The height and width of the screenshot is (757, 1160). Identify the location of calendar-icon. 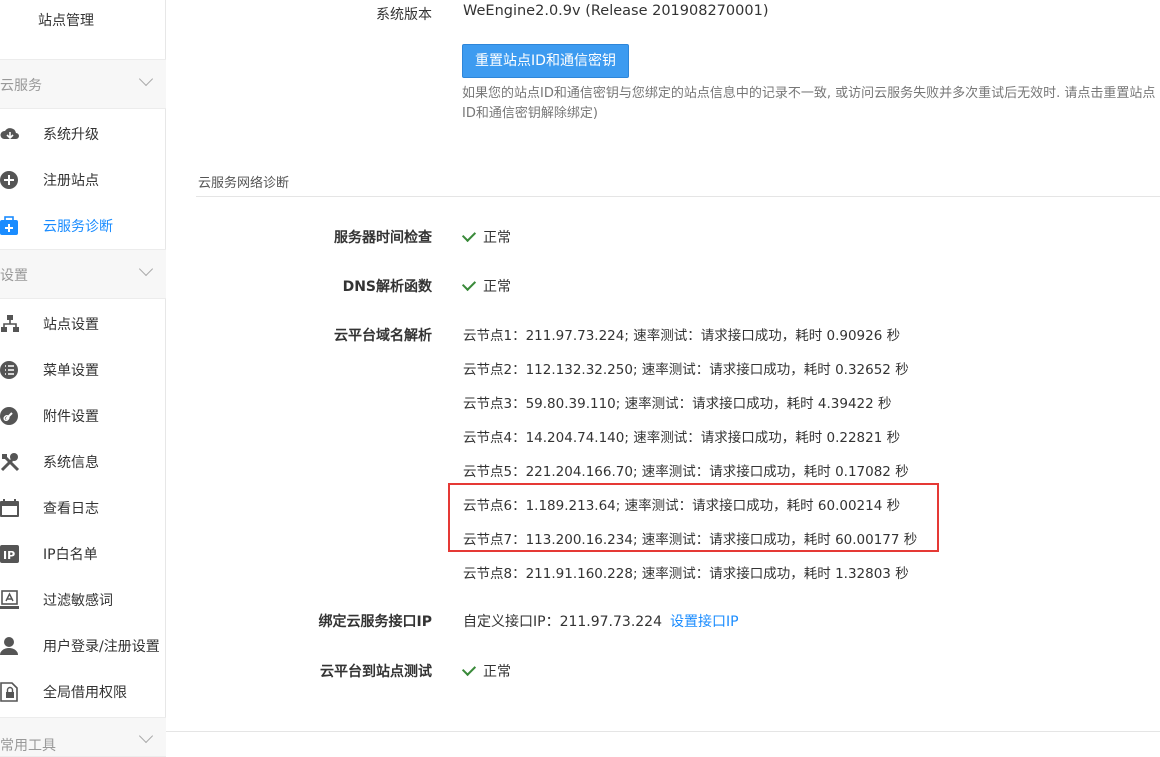
(9, 508).